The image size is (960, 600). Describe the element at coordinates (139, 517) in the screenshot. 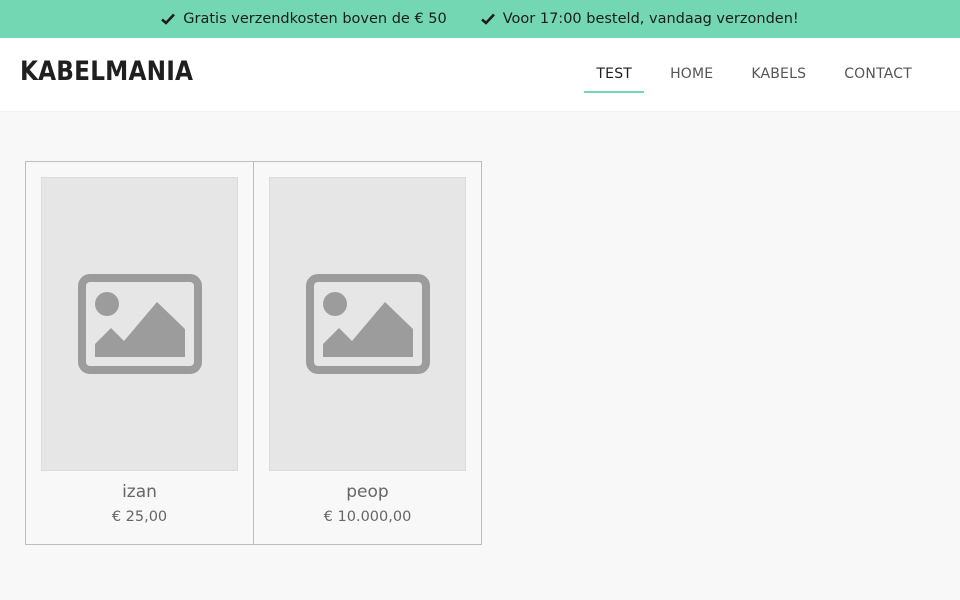

I see `product-price: € 25,00` at that location.